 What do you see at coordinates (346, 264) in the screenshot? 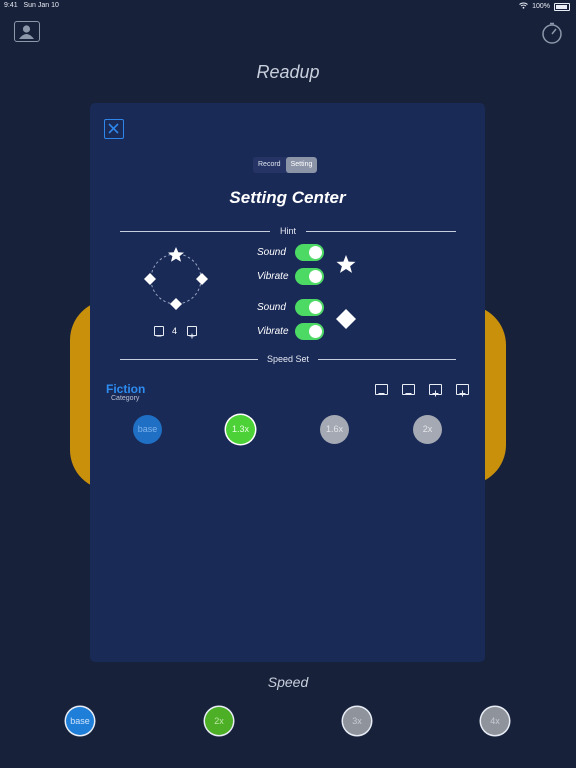
I see `star-hint-icon` at bounding box center [346, 264].